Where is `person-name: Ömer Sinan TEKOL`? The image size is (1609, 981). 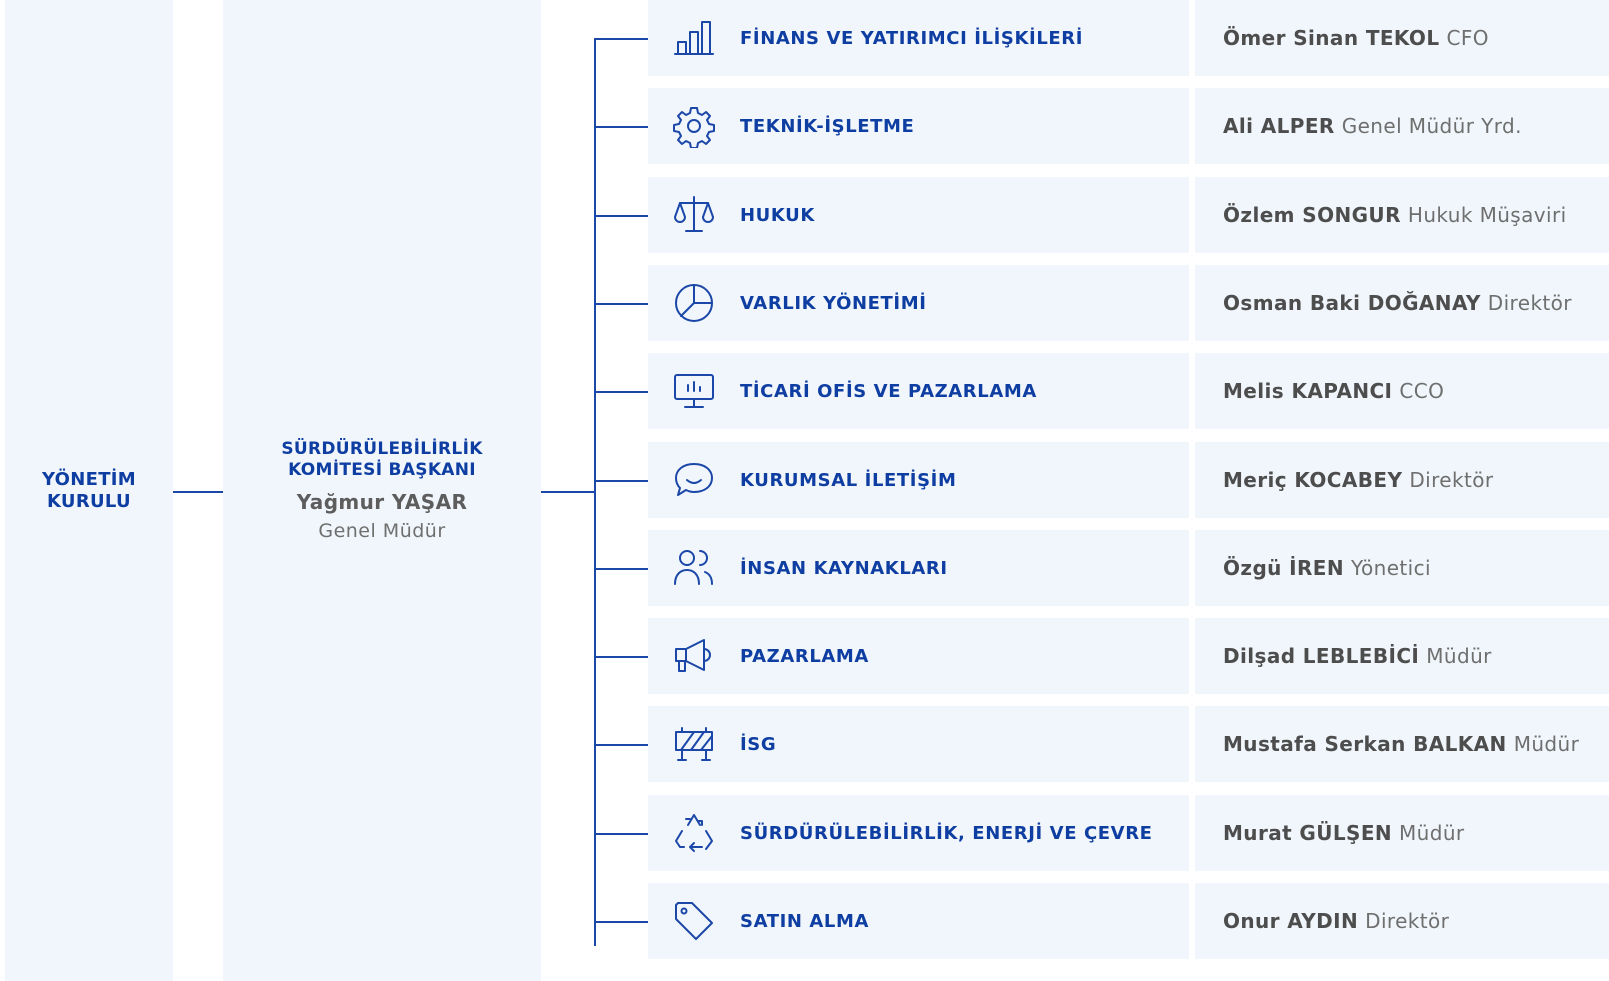
person-name: Ömer Sinan TEKOL is located at coordinates (1331, 38).